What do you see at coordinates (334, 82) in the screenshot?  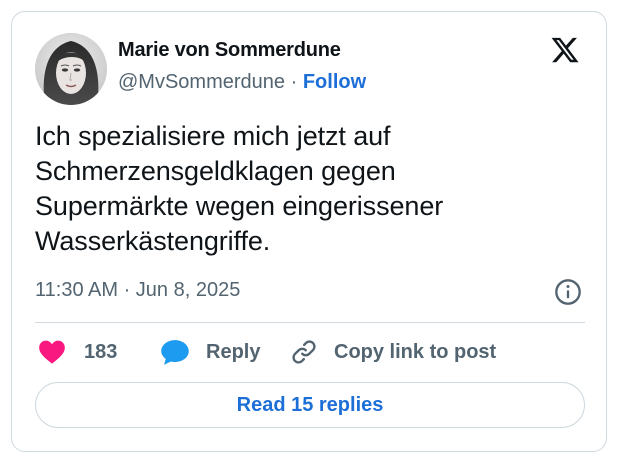 I see `follow-button: Follow` at bounding box center [334, 82].